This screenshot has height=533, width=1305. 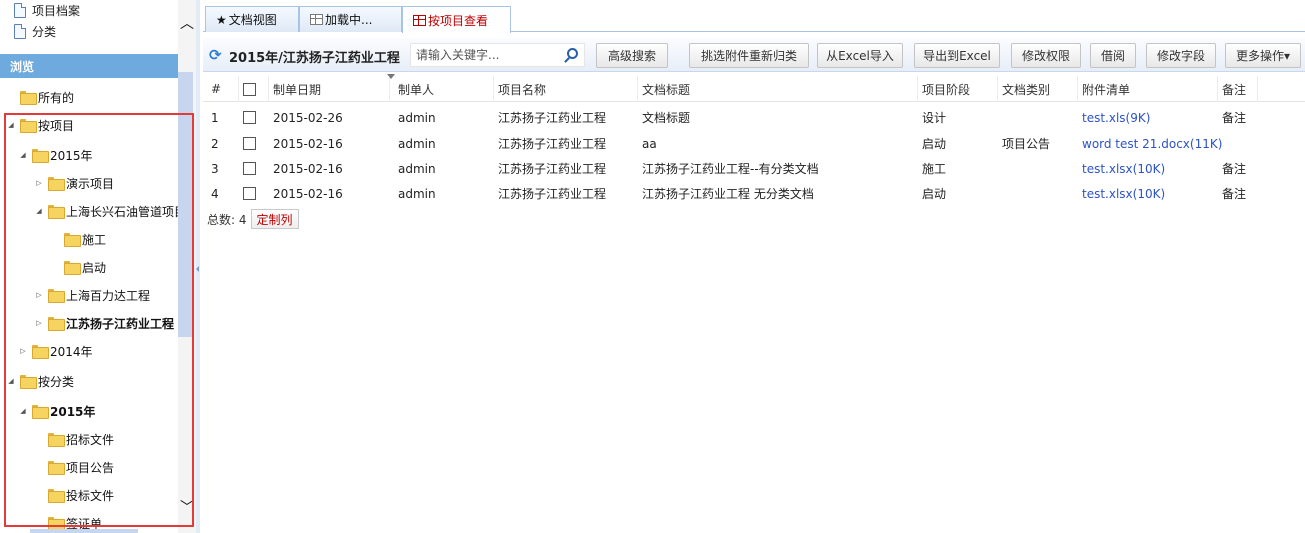 I want to click on column-header-category: 文档类别, so click(x=1038, y=89).